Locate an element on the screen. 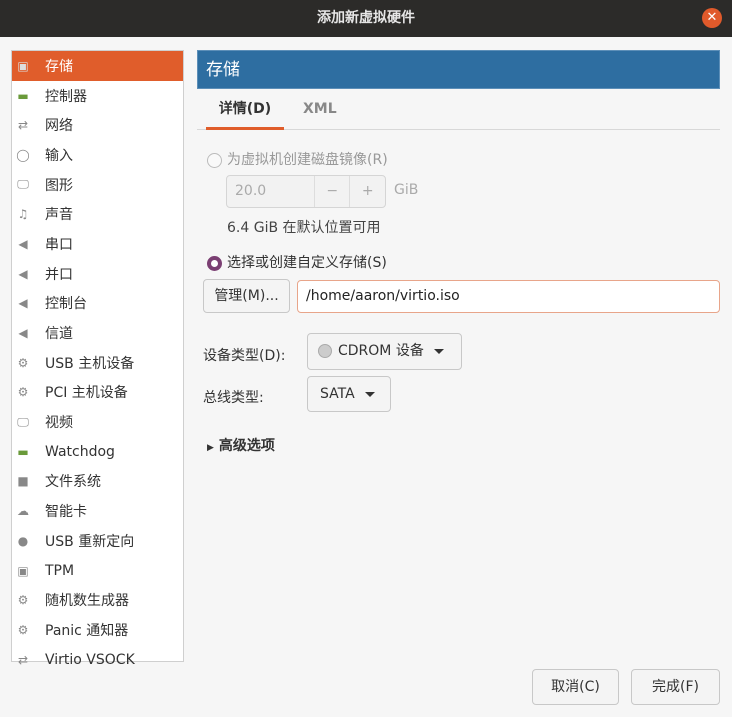  sidebar-item-label: PCI 主机设备 is located at coordinates (86, 393).